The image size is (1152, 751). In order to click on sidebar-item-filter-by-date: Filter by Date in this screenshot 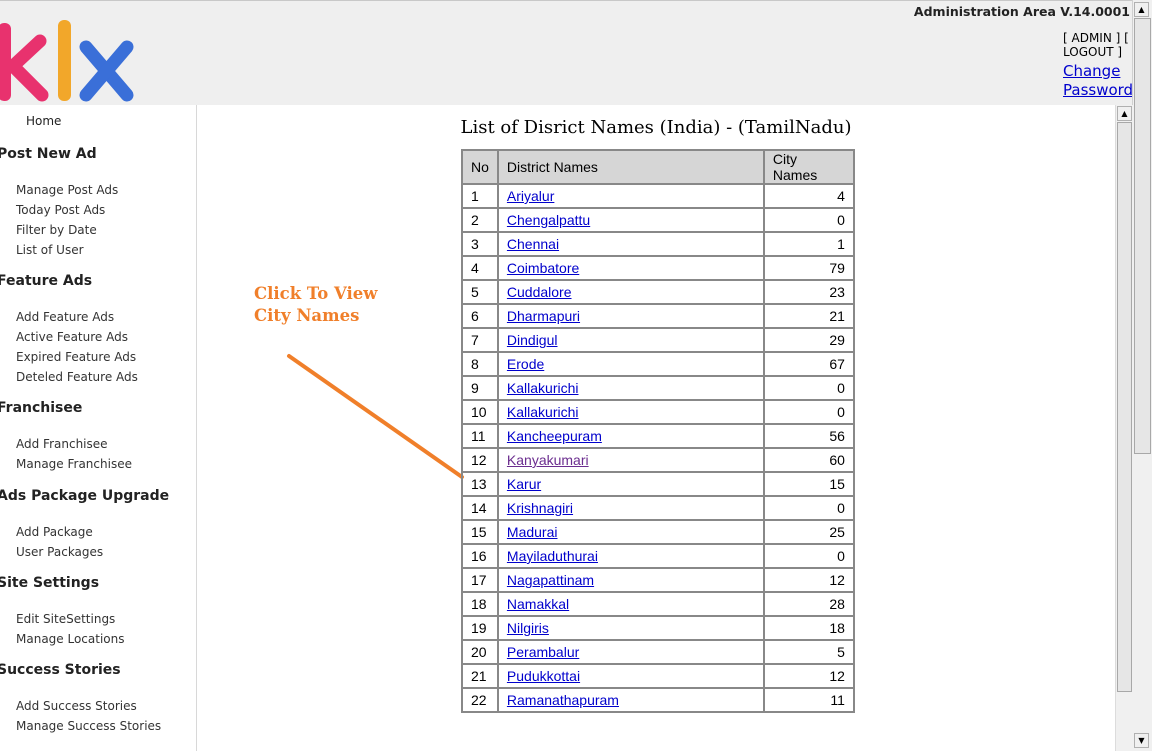, I will do `click(106, 230)`.